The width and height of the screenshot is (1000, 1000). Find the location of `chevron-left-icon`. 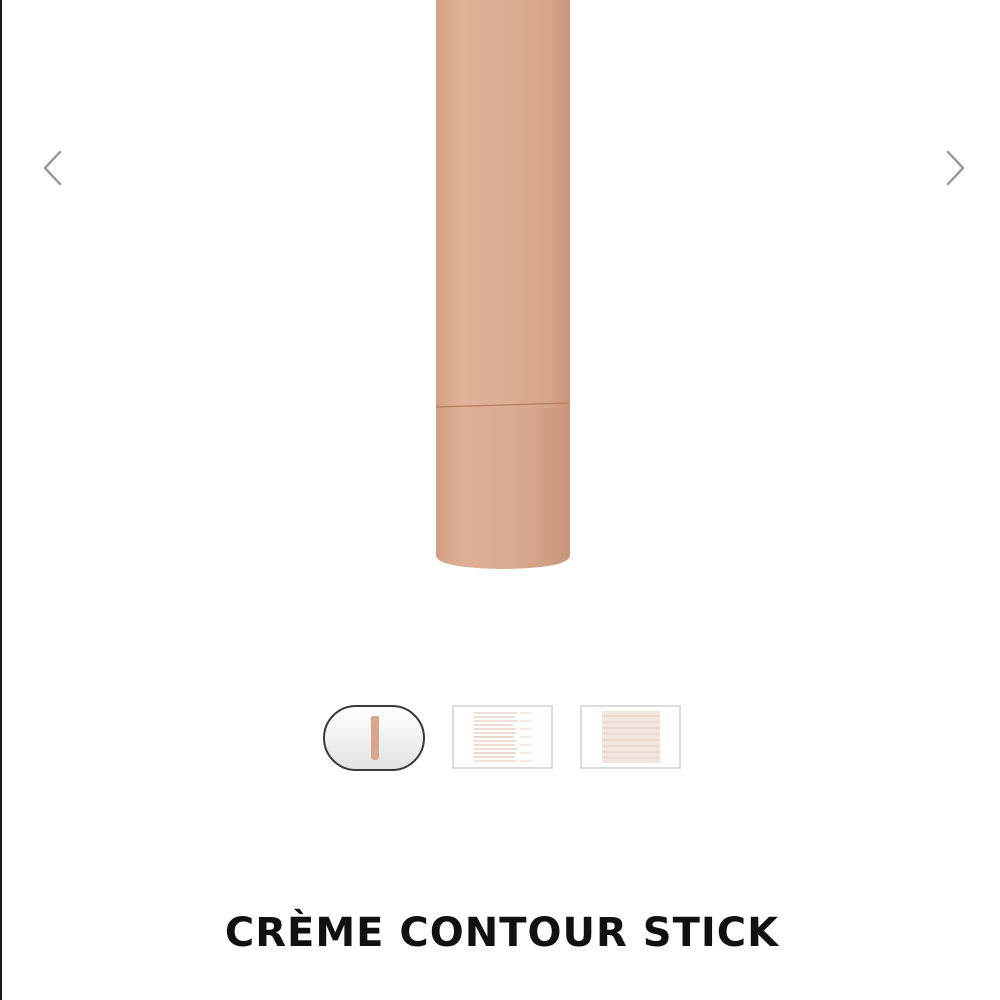

chevron-left-icon is located at coordinates (52, 168).